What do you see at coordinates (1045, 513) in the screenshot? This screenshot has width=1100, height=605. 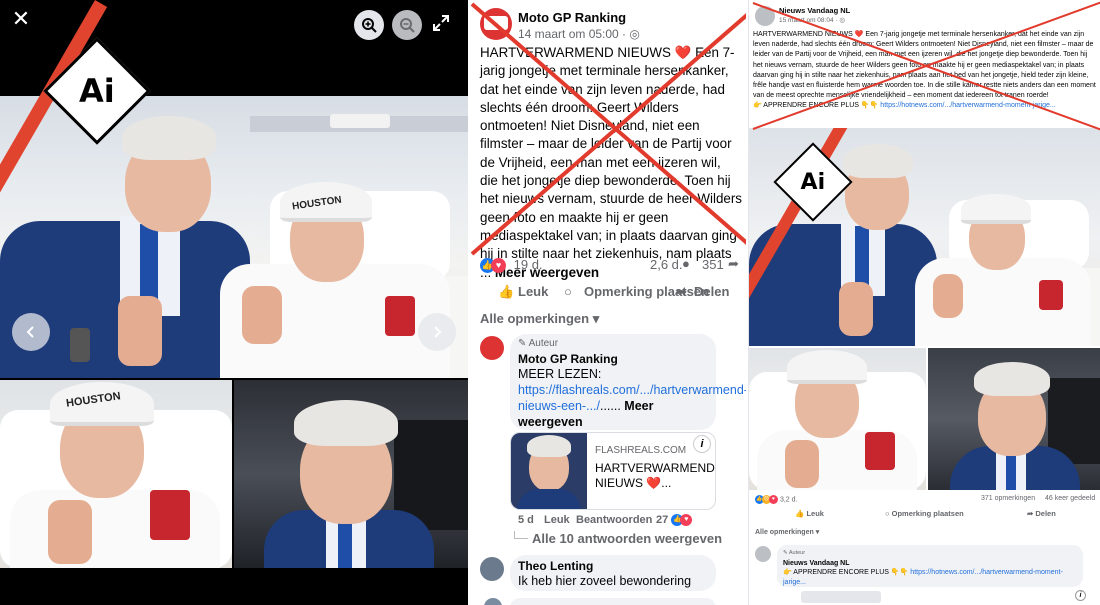 I see `share-label: Delen` at bounding box center [1045, 513].